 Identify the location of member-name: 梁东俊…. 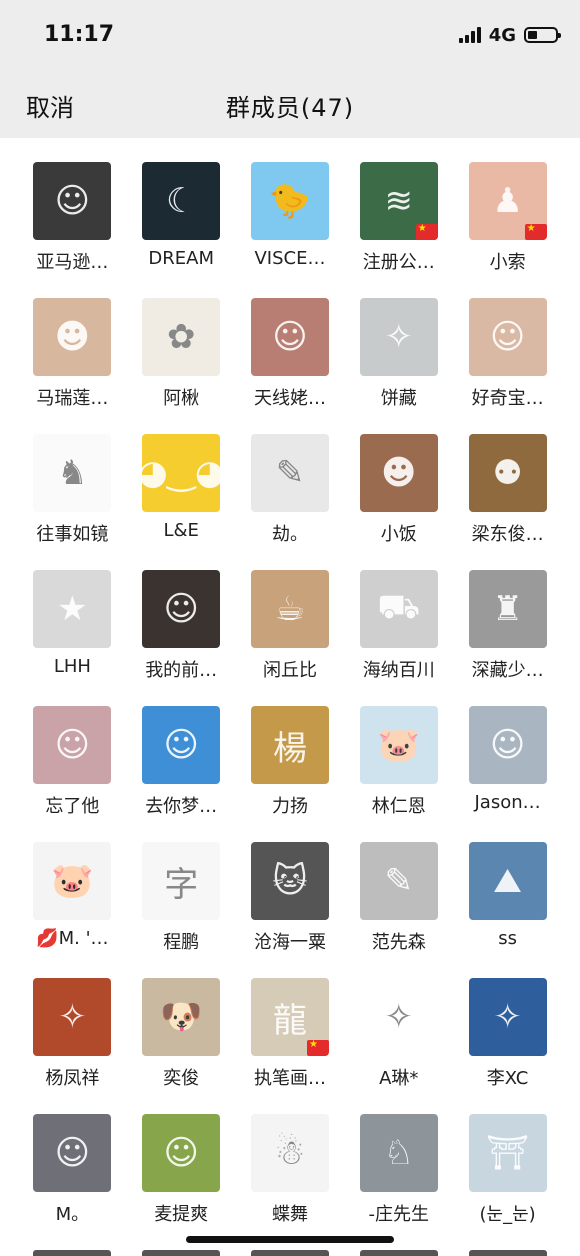
(507, 534).